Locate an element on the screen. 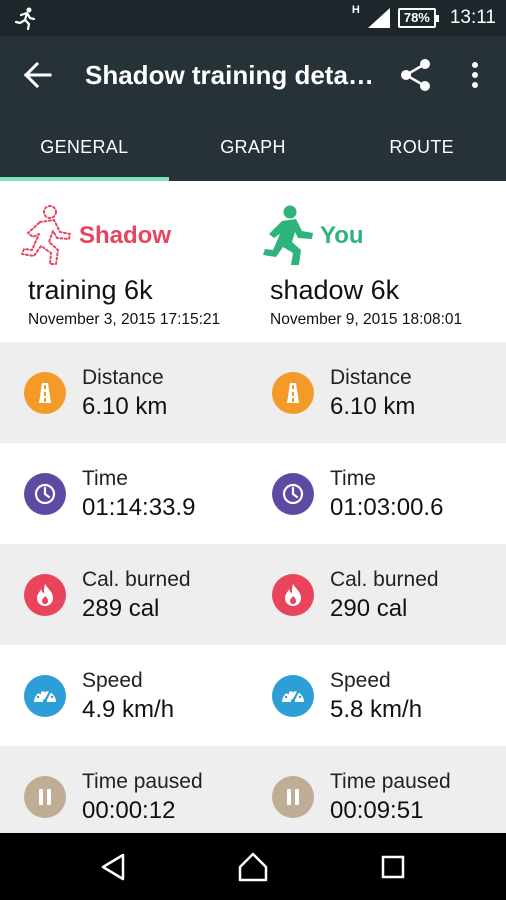 This screenshot has width=506, height=900. stat-value: 00:00:12 is located at coordinates (129, 810).